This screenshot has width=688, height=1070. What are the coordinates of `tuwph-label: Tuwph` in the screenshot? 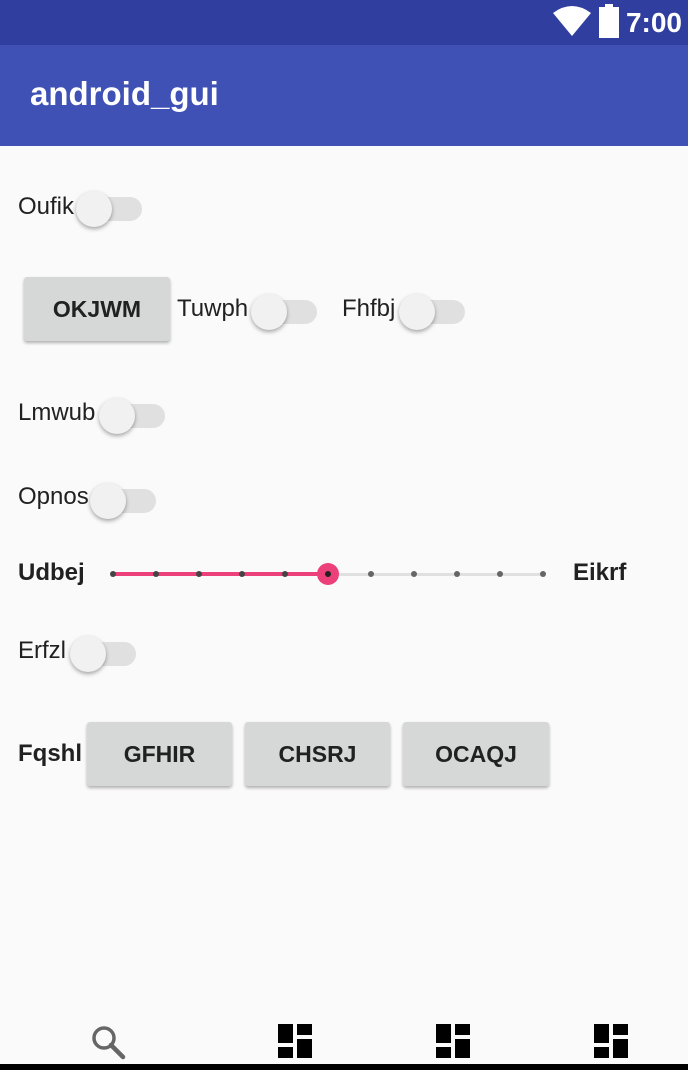 It's located at (213, 308).